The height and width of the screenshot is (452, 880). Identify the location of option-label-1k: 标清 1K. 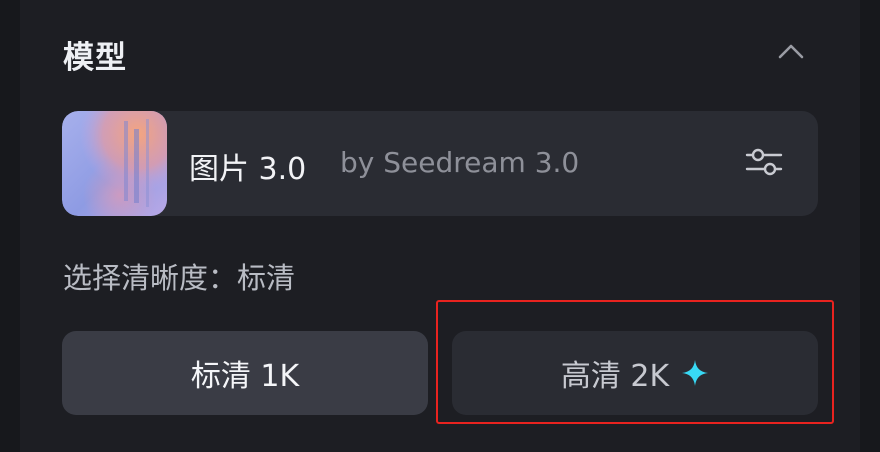
(245, 376).